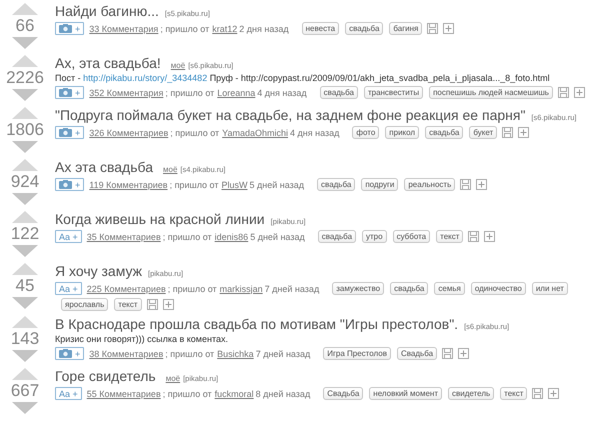 This screenshot has height=425, width=600. Describe the element at coordinates (126, 93) in the screenshot. I see `comments-link: 352 Комментария` at that location.